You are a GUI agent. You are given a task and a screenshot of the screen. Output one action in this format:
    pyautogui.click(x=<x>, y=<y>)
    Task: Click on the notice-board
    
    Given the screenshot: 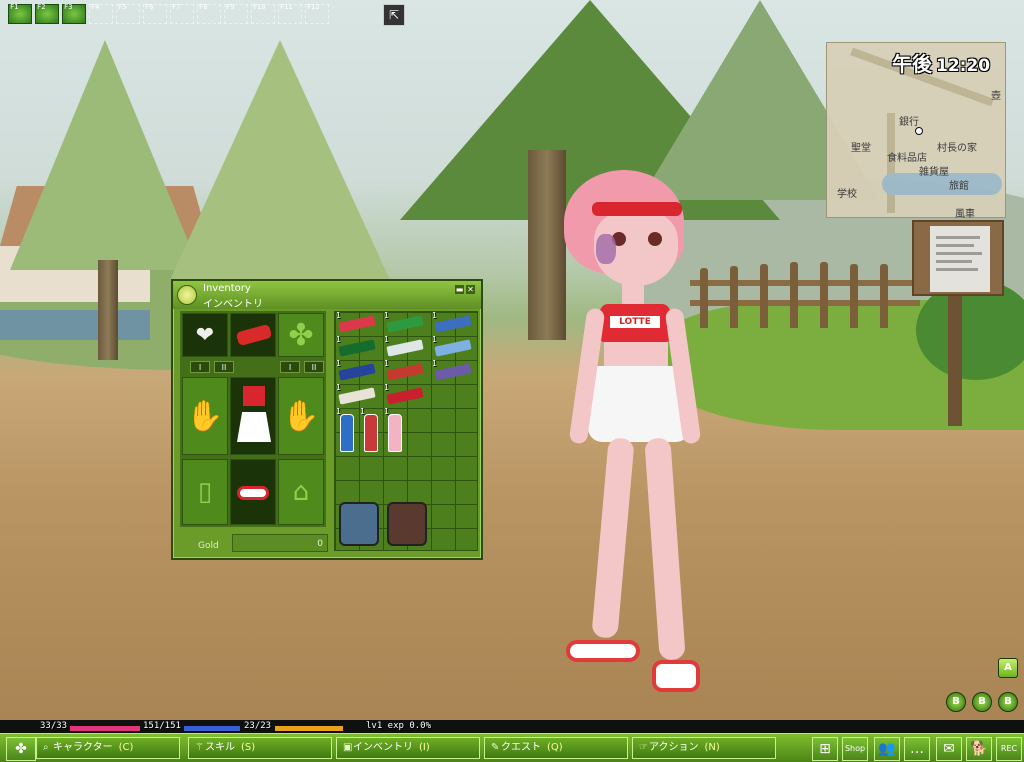 What is the action you would take?
    pyautogui.click(x=958, y=258)
    